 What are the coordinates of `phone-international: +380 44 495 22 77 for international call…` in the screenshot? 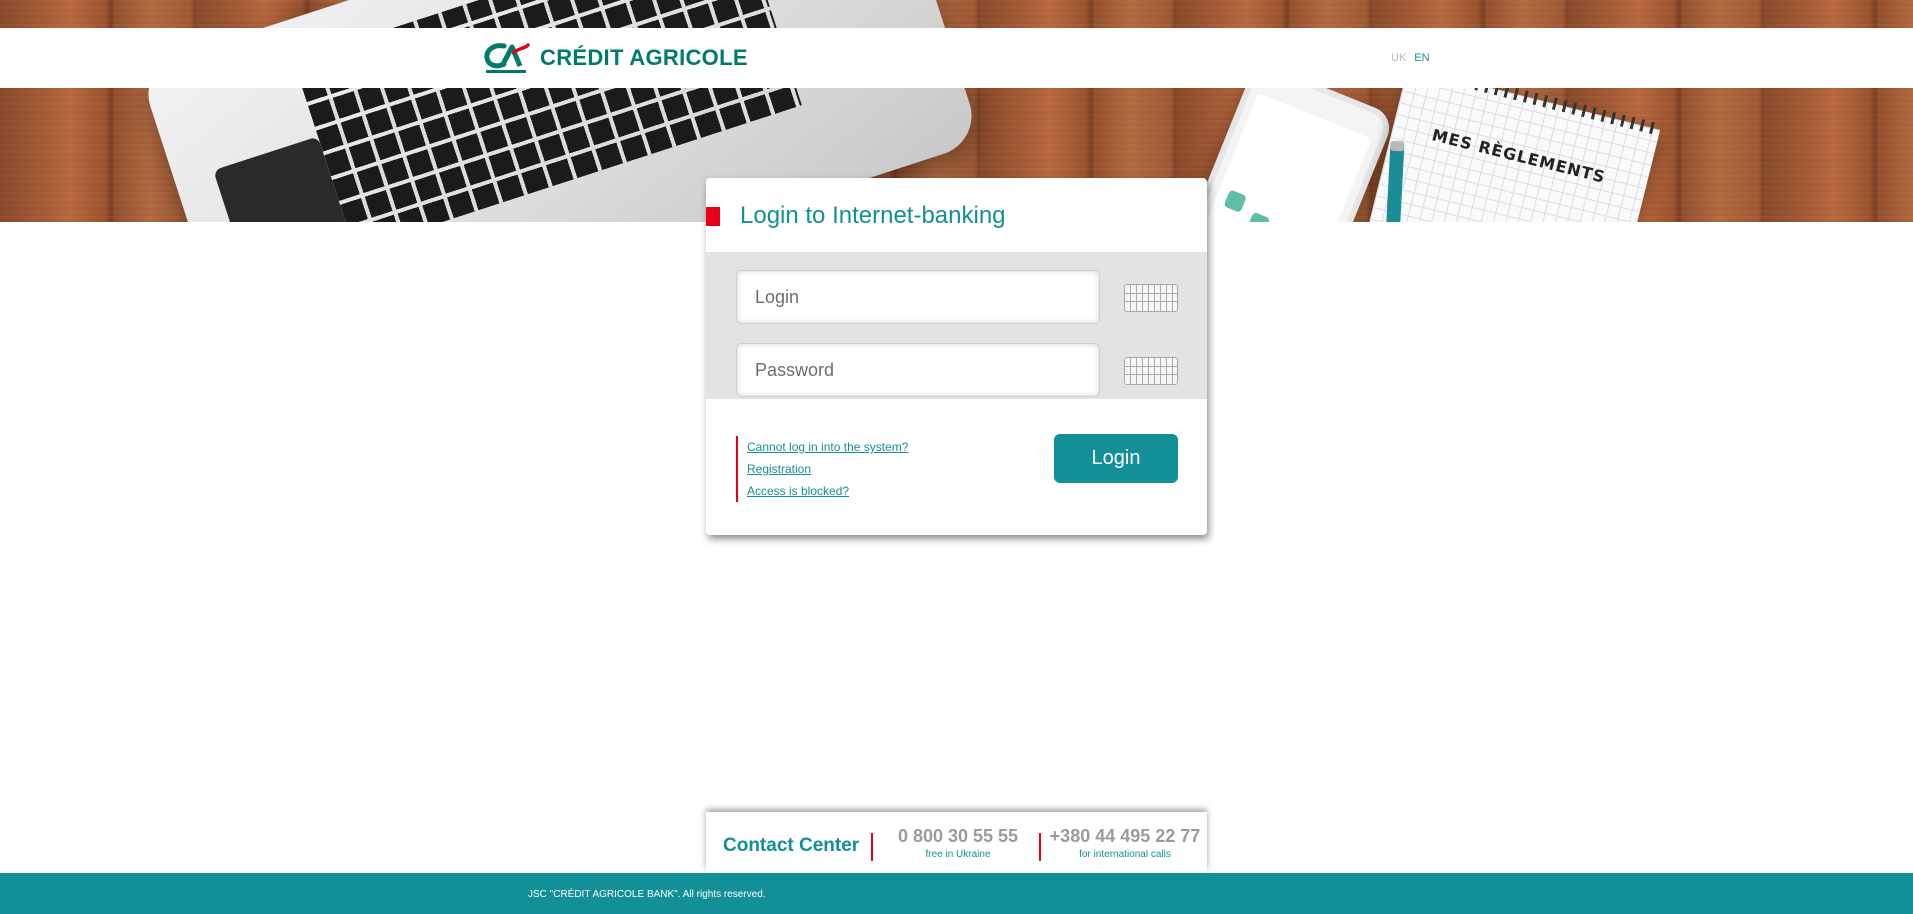 It's located at (1125, 843).